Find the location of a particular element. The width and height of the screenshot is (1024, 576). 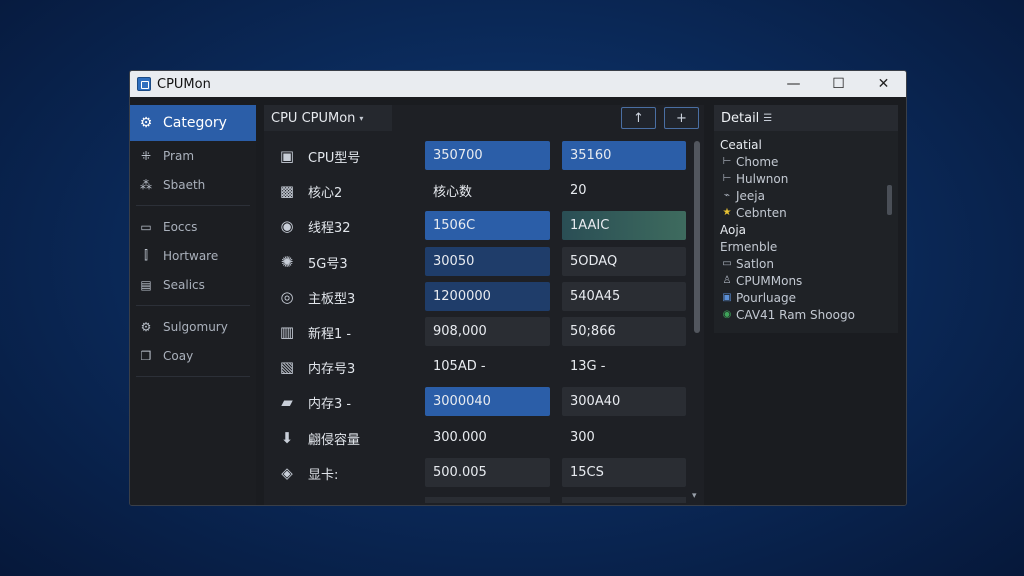

tree-item: ⊢ Hulwnon is located at coordinates (803, 178).